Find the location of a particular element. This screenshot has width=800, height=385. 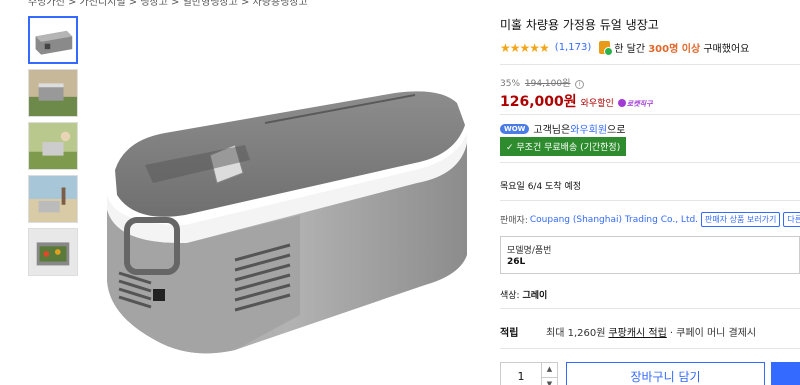

model-option-value: 26L is located at coordinates (516, 262).